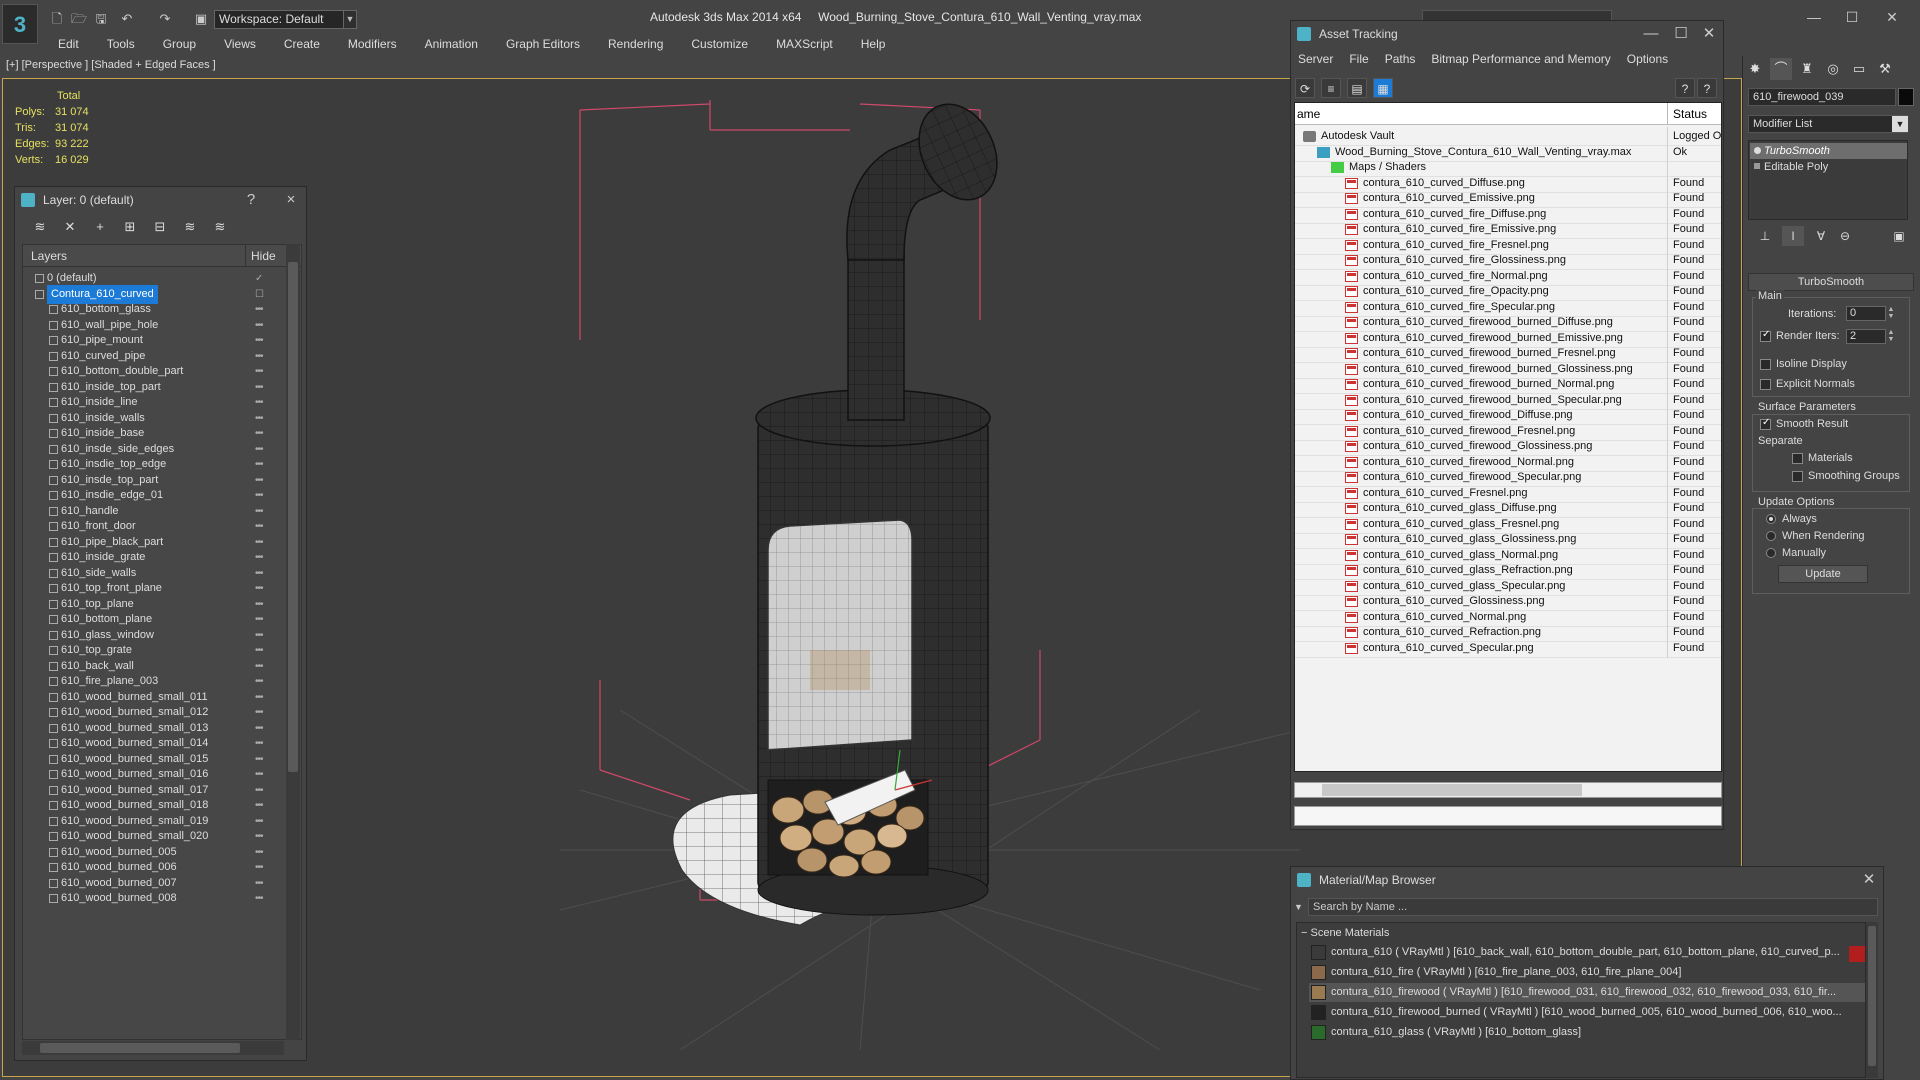 The width and height of the screenshot is (1920, 1080). Describe the element at coordinates (1859, 69) in the screenshot. I see `display-tab-icon: ▭` at that location.